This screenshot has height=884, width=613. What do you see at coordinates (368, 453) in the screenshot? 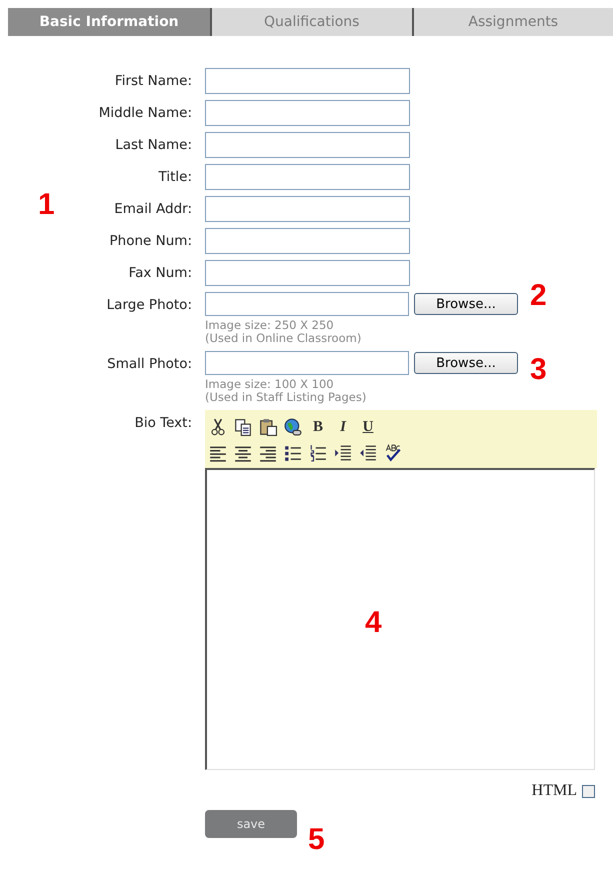
I see `outdent-icon` at bounding box center [368, 453].